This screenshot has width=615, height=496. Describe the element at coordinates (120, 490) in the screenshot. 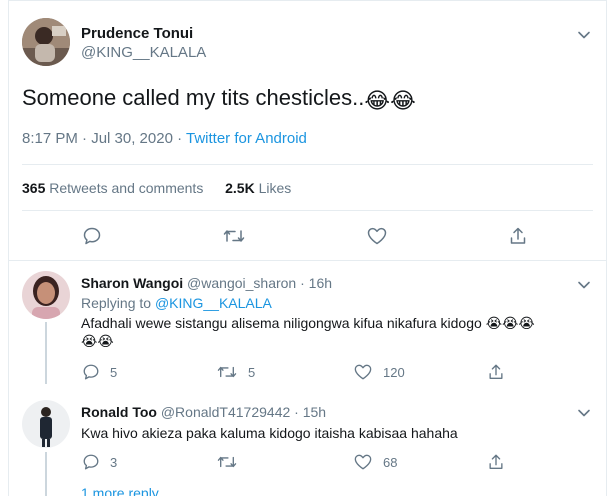

I see `more-replies-link: 1 more reply` at that location.